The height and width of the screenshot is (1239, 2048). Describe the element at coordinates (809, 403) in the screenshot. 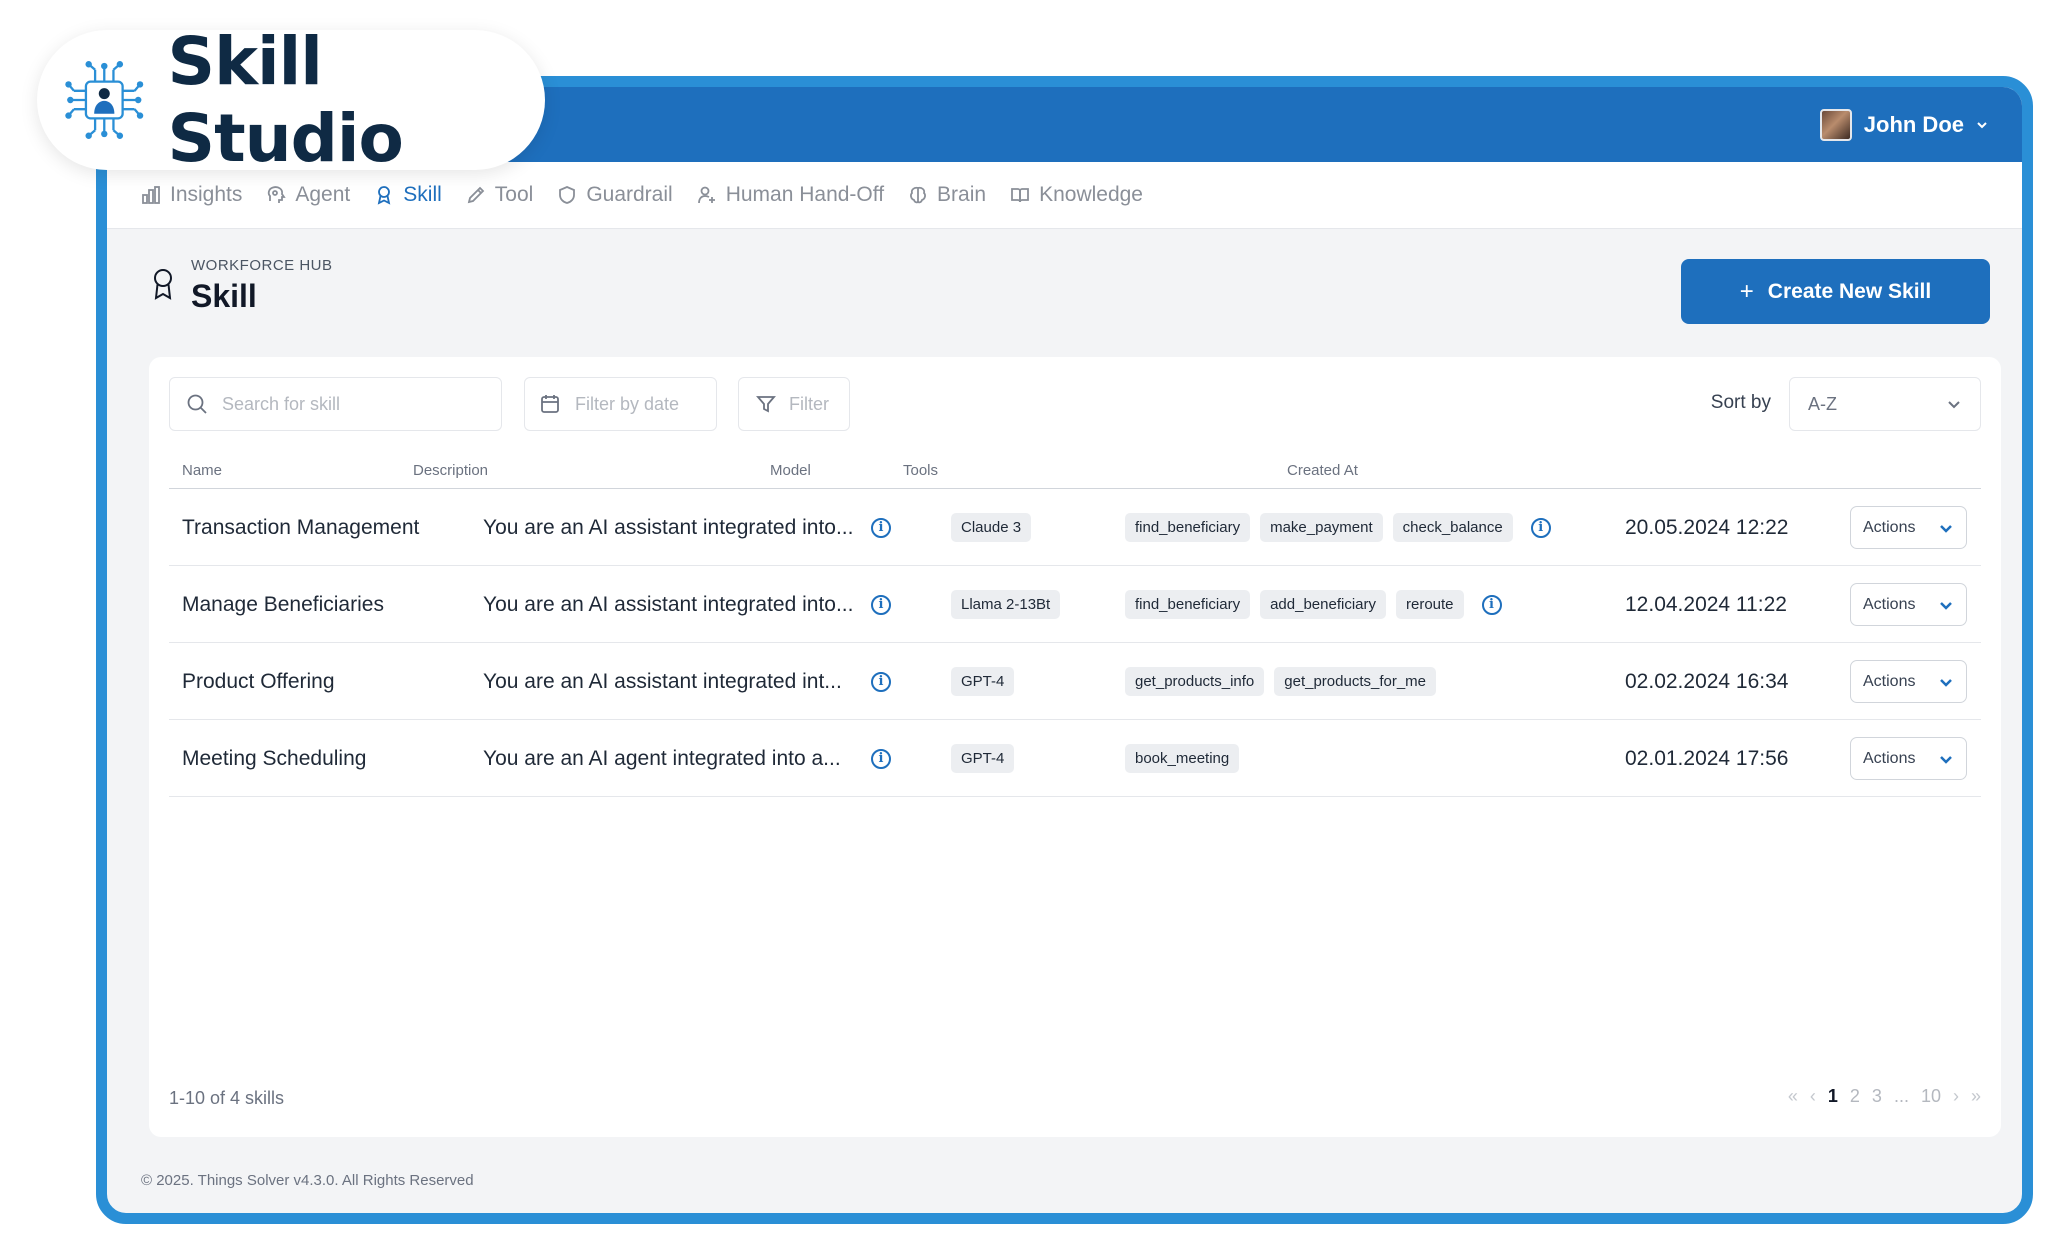

I see `filter-label: Filter` at that location.